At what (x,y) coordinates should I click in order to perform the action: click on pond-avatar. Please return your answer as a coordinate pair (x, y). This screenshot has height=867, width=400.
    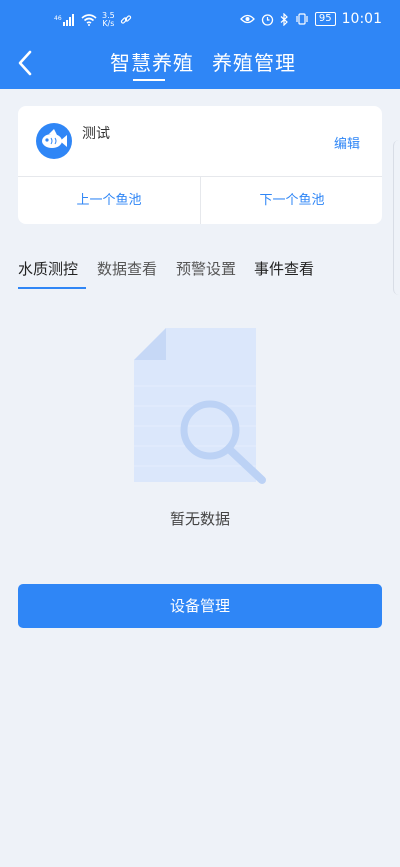
    Looking at the image, I should click on (54, 141).